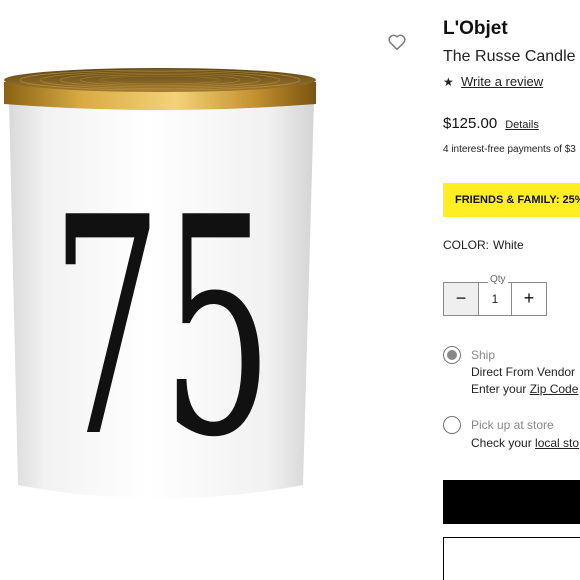  I want to click on price: $125.00, so click(470, 123).